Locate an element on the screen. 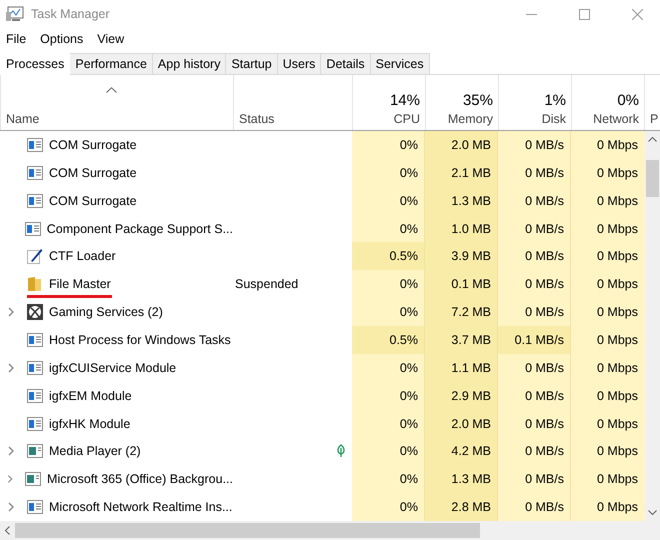 This screenshot has height=540, width=660. process-row: COM Surrogate 0% 1.3 MB 0 MB/s 0 Mbps is located at coordinates (322, 200).